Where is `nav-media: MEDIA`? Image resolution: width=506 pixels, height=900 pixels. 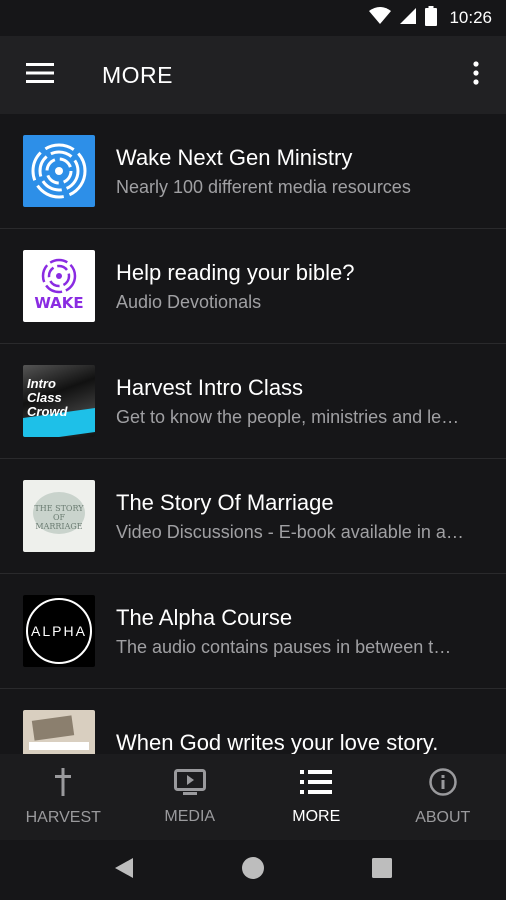
nav-media: MEDIA is located at coordinates (190, 797).